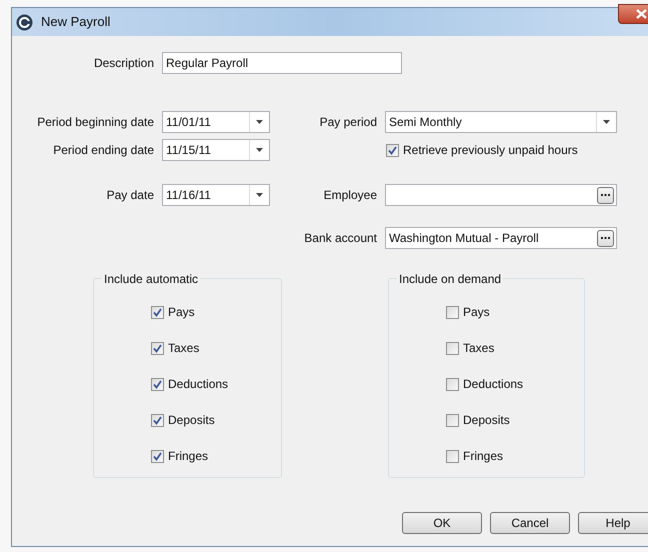 The width and height of the screenshot is (648, 552). What do you see at coordinates (75, 22) in the screenshot?
I see `window-title: New Payroll` at bounding box center [75, 22].